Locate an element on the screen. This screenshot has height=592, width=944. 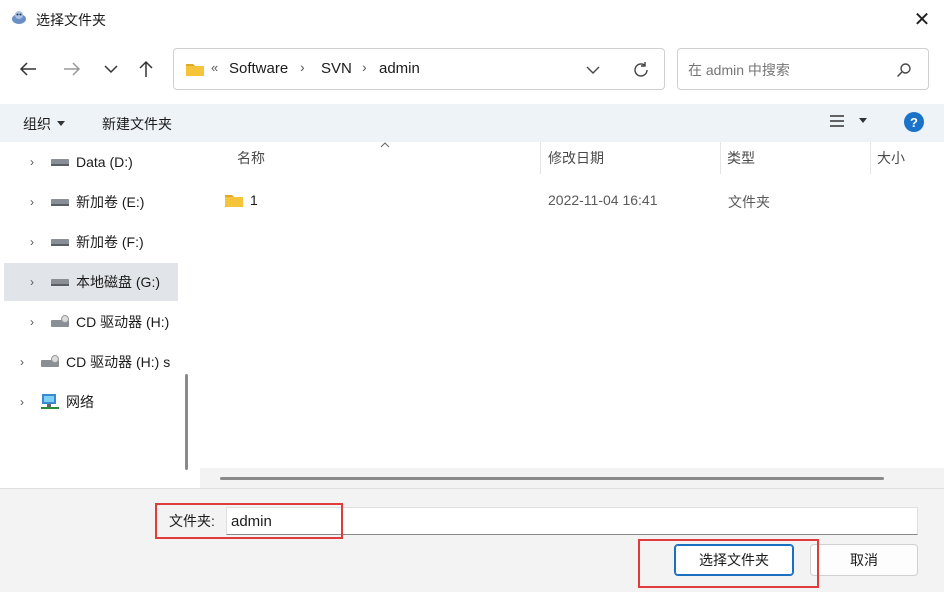
help-button: ? is located at coordinates (914, 122).